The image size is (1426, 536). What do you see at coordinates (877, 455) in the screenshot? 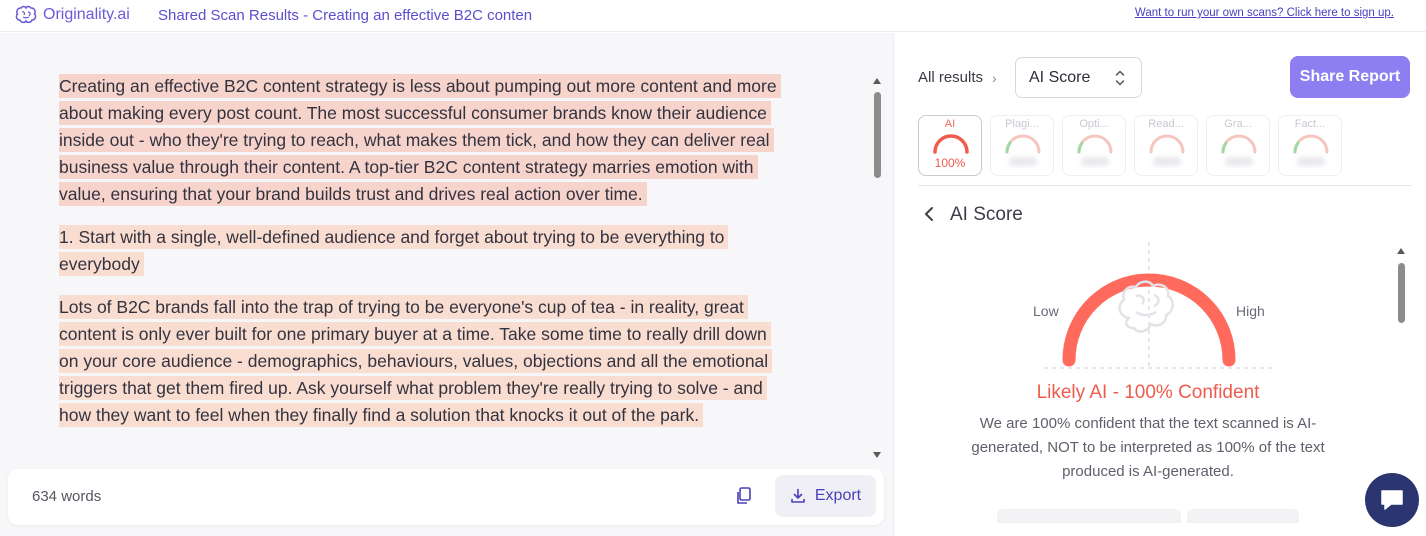
I see `scroll-down-icon` at bounding box center [877, 455].